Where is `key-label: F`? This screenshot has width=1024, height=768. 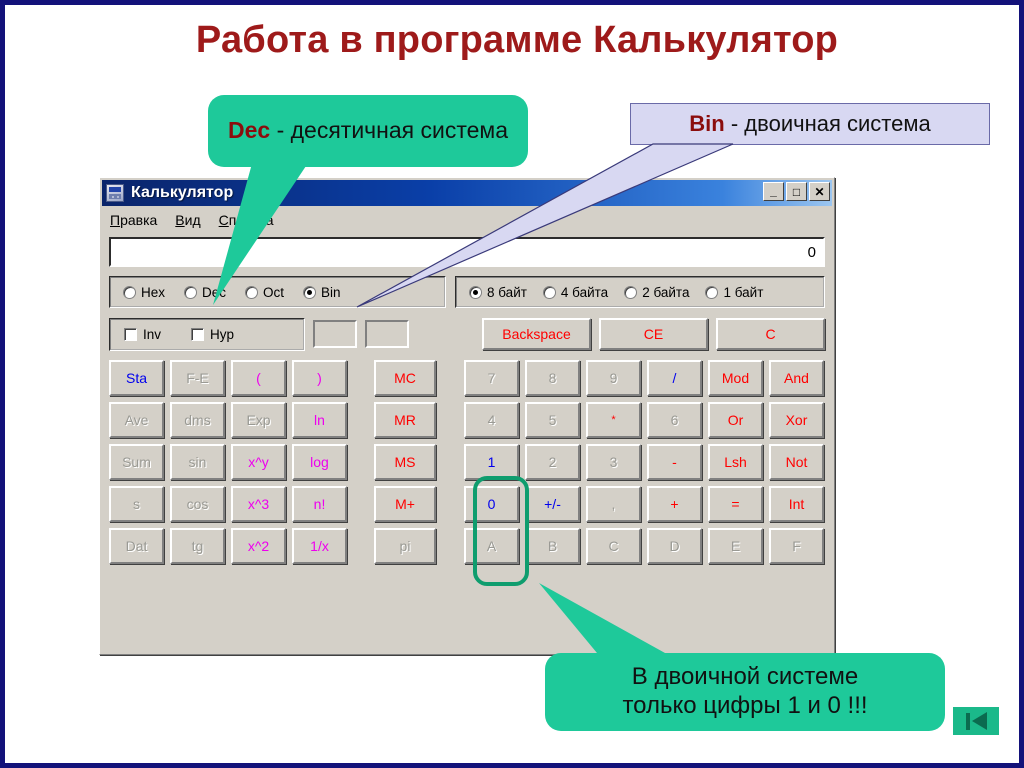 key-label: F is located at coordinates (796, 546).